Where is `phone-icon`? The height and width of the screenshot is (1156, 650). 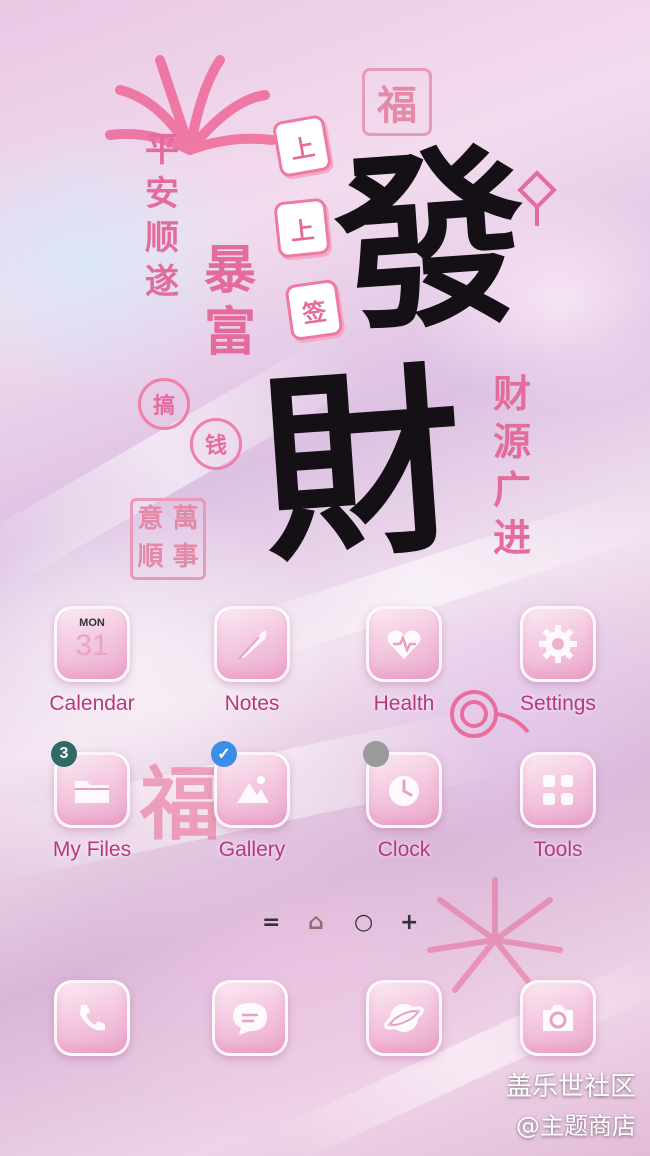
phone-icon is located at coordinates (92, 1018).